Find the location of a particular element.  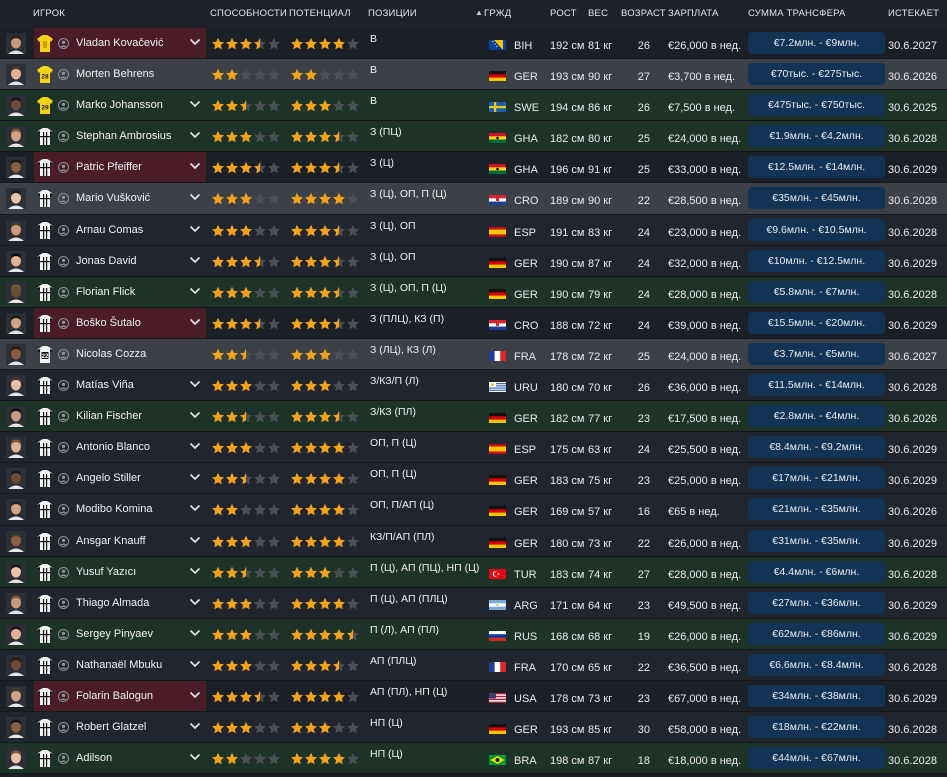

player-name-cell: Matías Viña is located at coordinates (120, 385).